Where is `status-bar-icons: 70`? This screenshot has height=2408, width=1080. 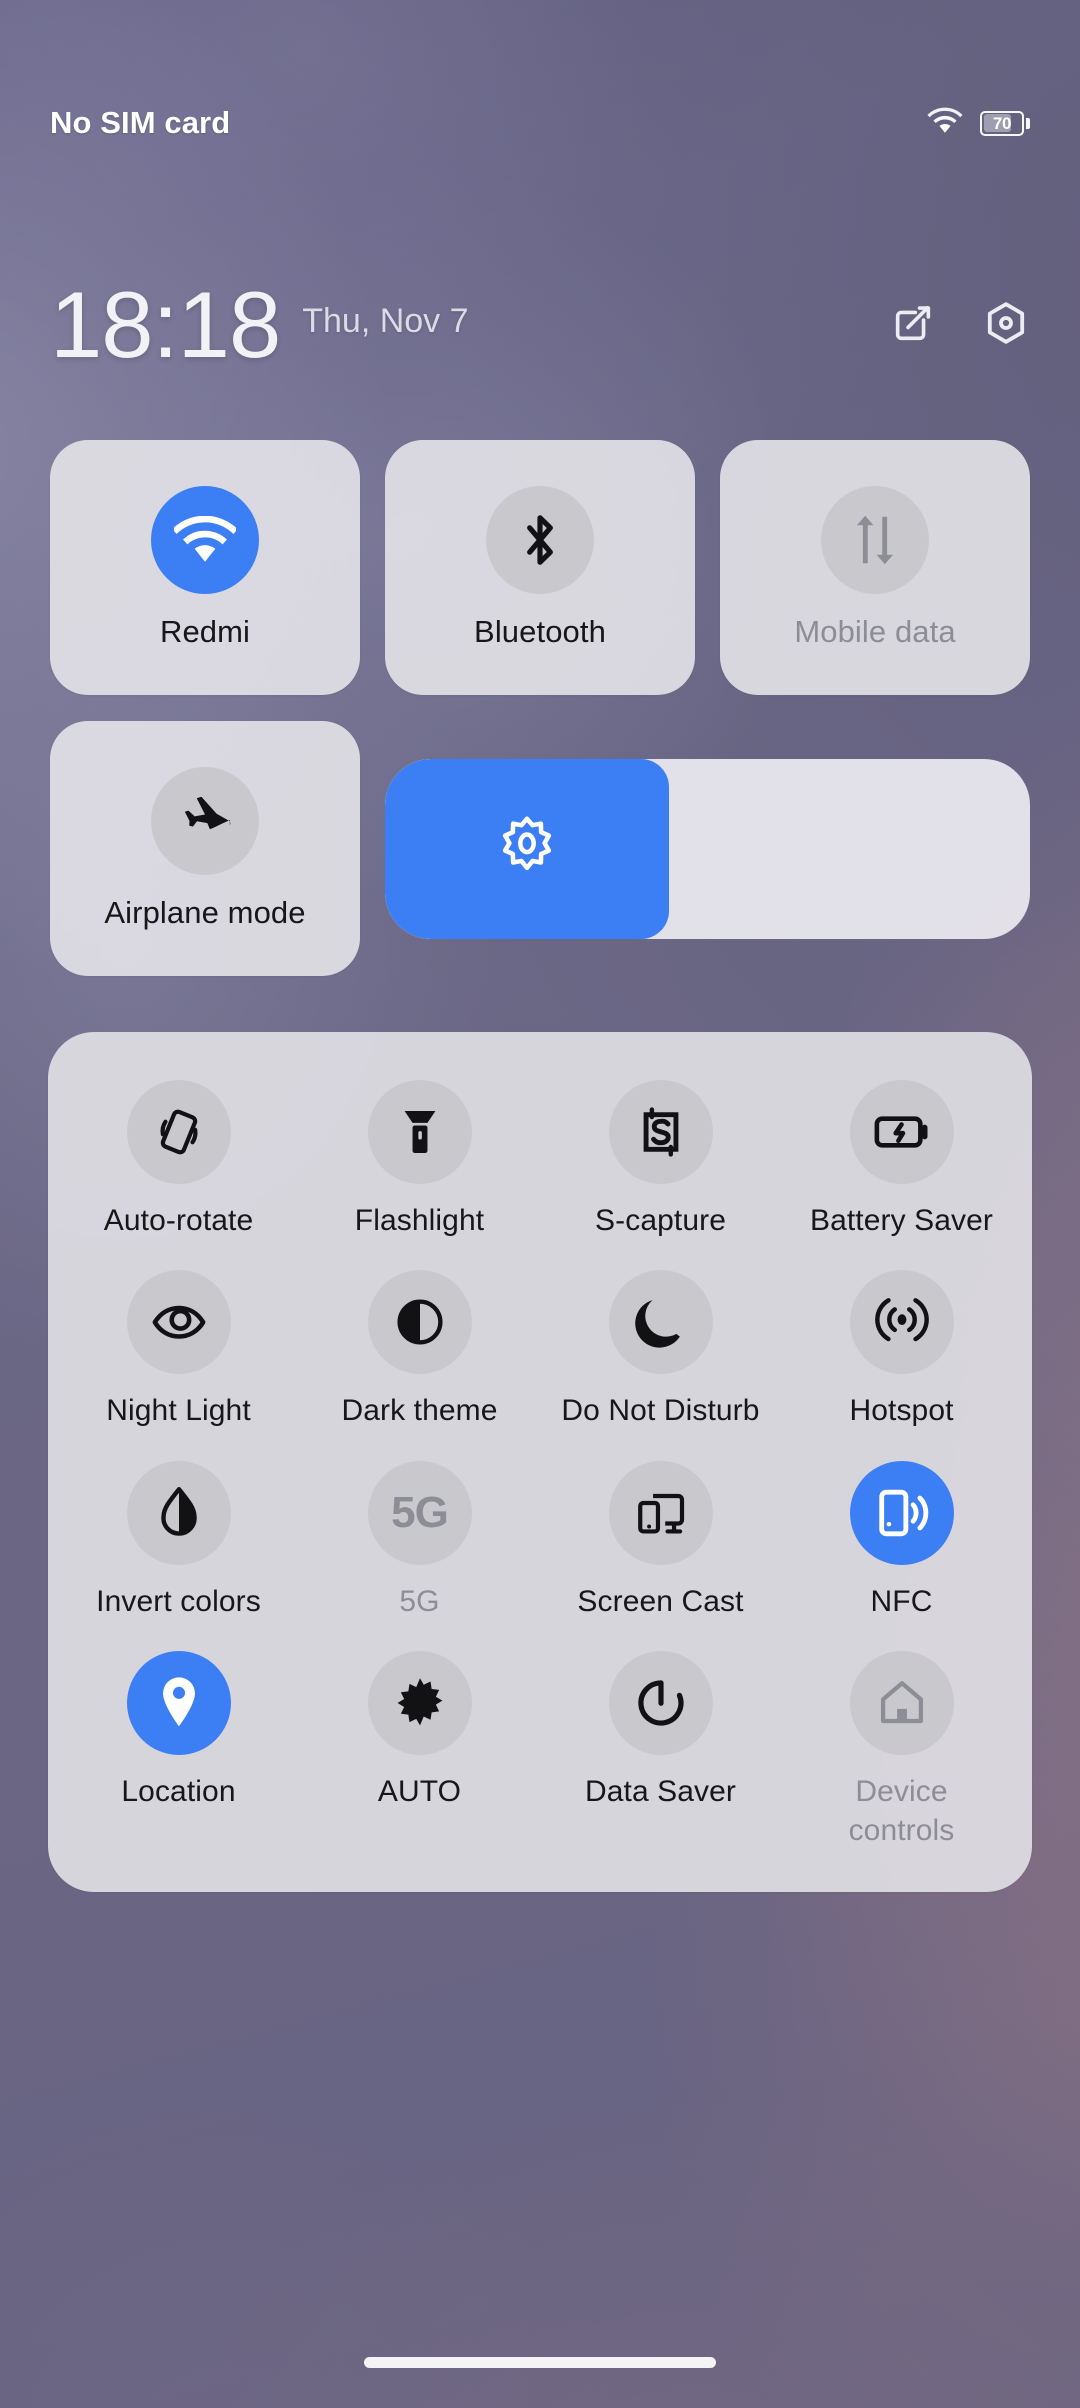
status-bar-icons: 70 is located at coordinates (978, 123).